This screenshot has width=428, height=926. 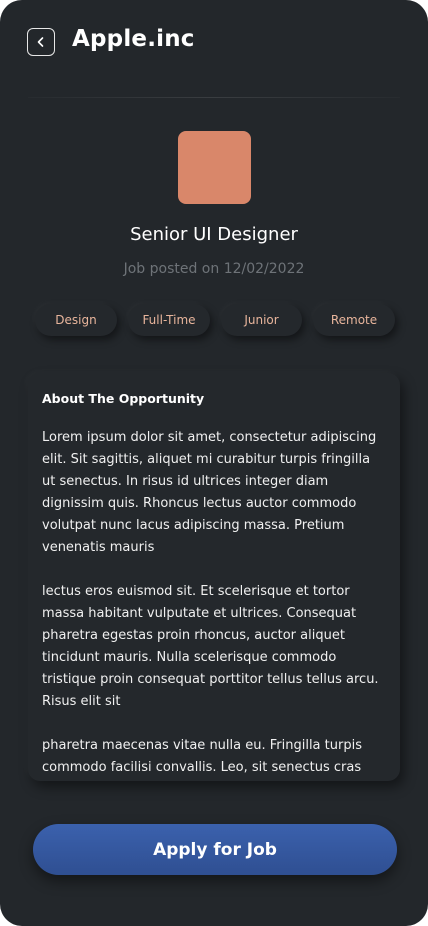 I want to click on chevron-left-icon, so click(x=41, y=42).